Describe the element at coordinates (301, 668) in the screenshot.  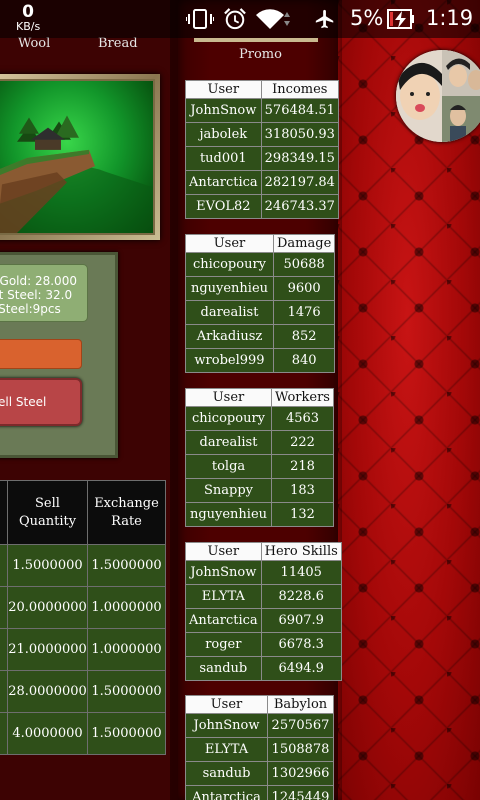
I see `ranking-value-cell: 6494.9` at that location.